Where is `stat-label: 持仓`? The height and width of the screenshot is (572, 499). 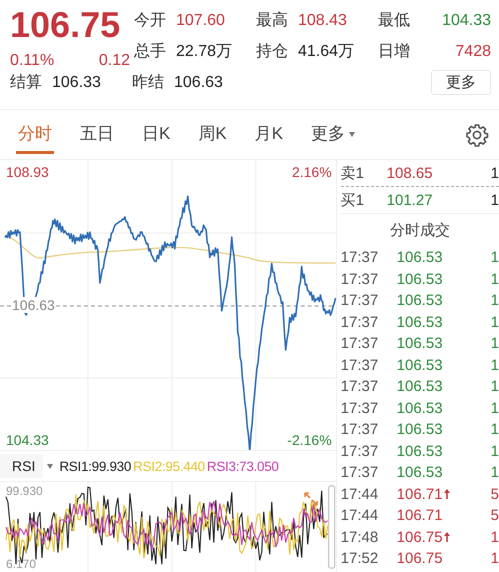
stat-label: 持仓 is located at coordinates (272, 52).